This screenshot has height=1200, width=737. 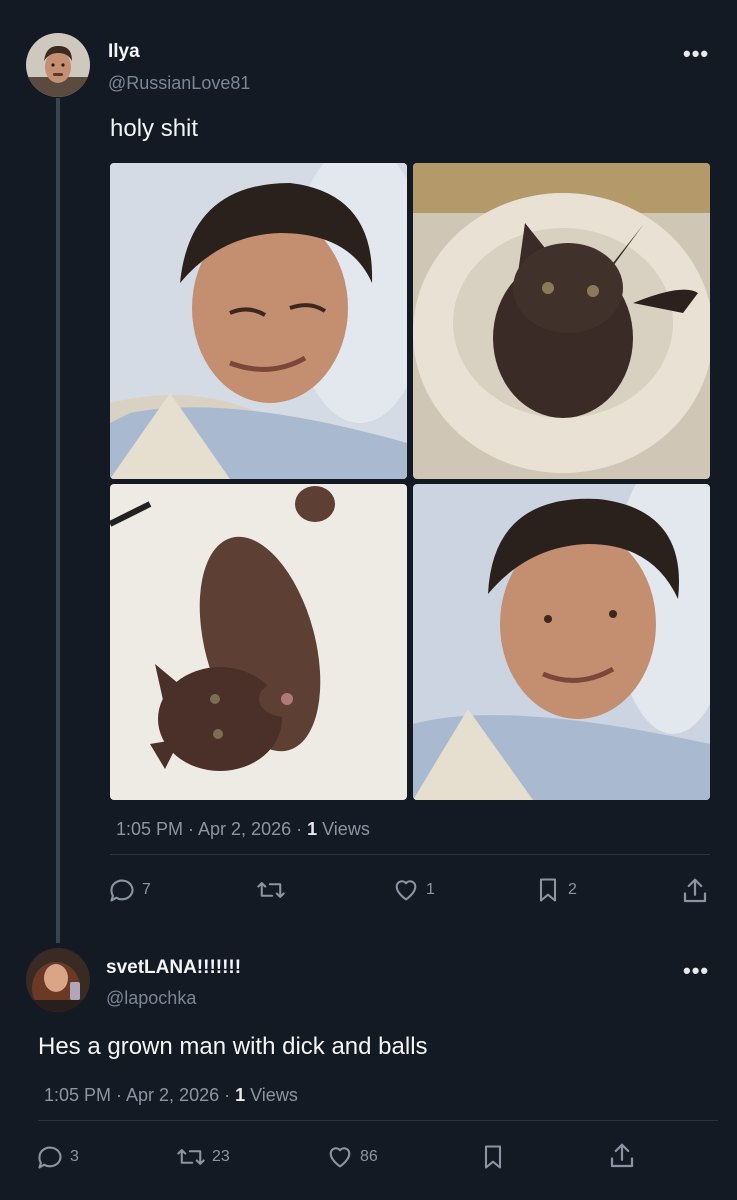 I want to click on like-count: 1, so click(x=430, y=889).